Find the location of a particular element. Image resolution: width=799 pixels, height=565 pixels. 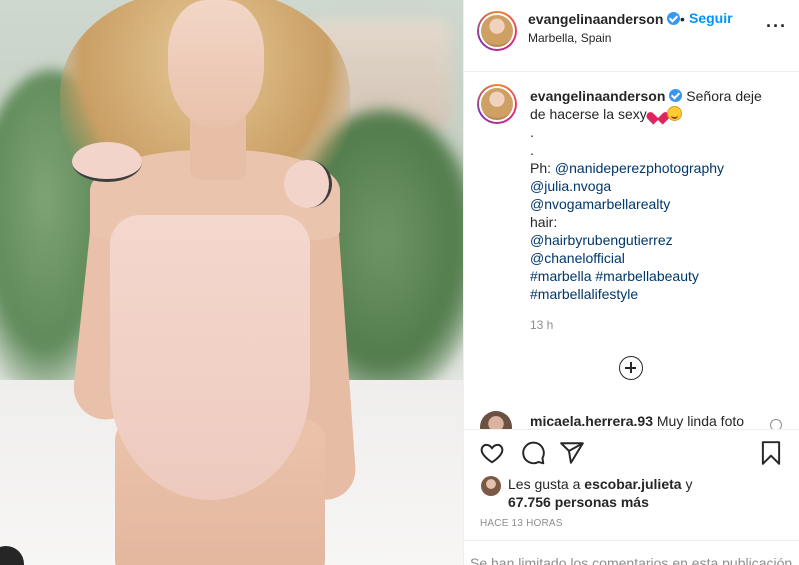

likes-prefix: Les gusta a is located at coordinates (544, 484).